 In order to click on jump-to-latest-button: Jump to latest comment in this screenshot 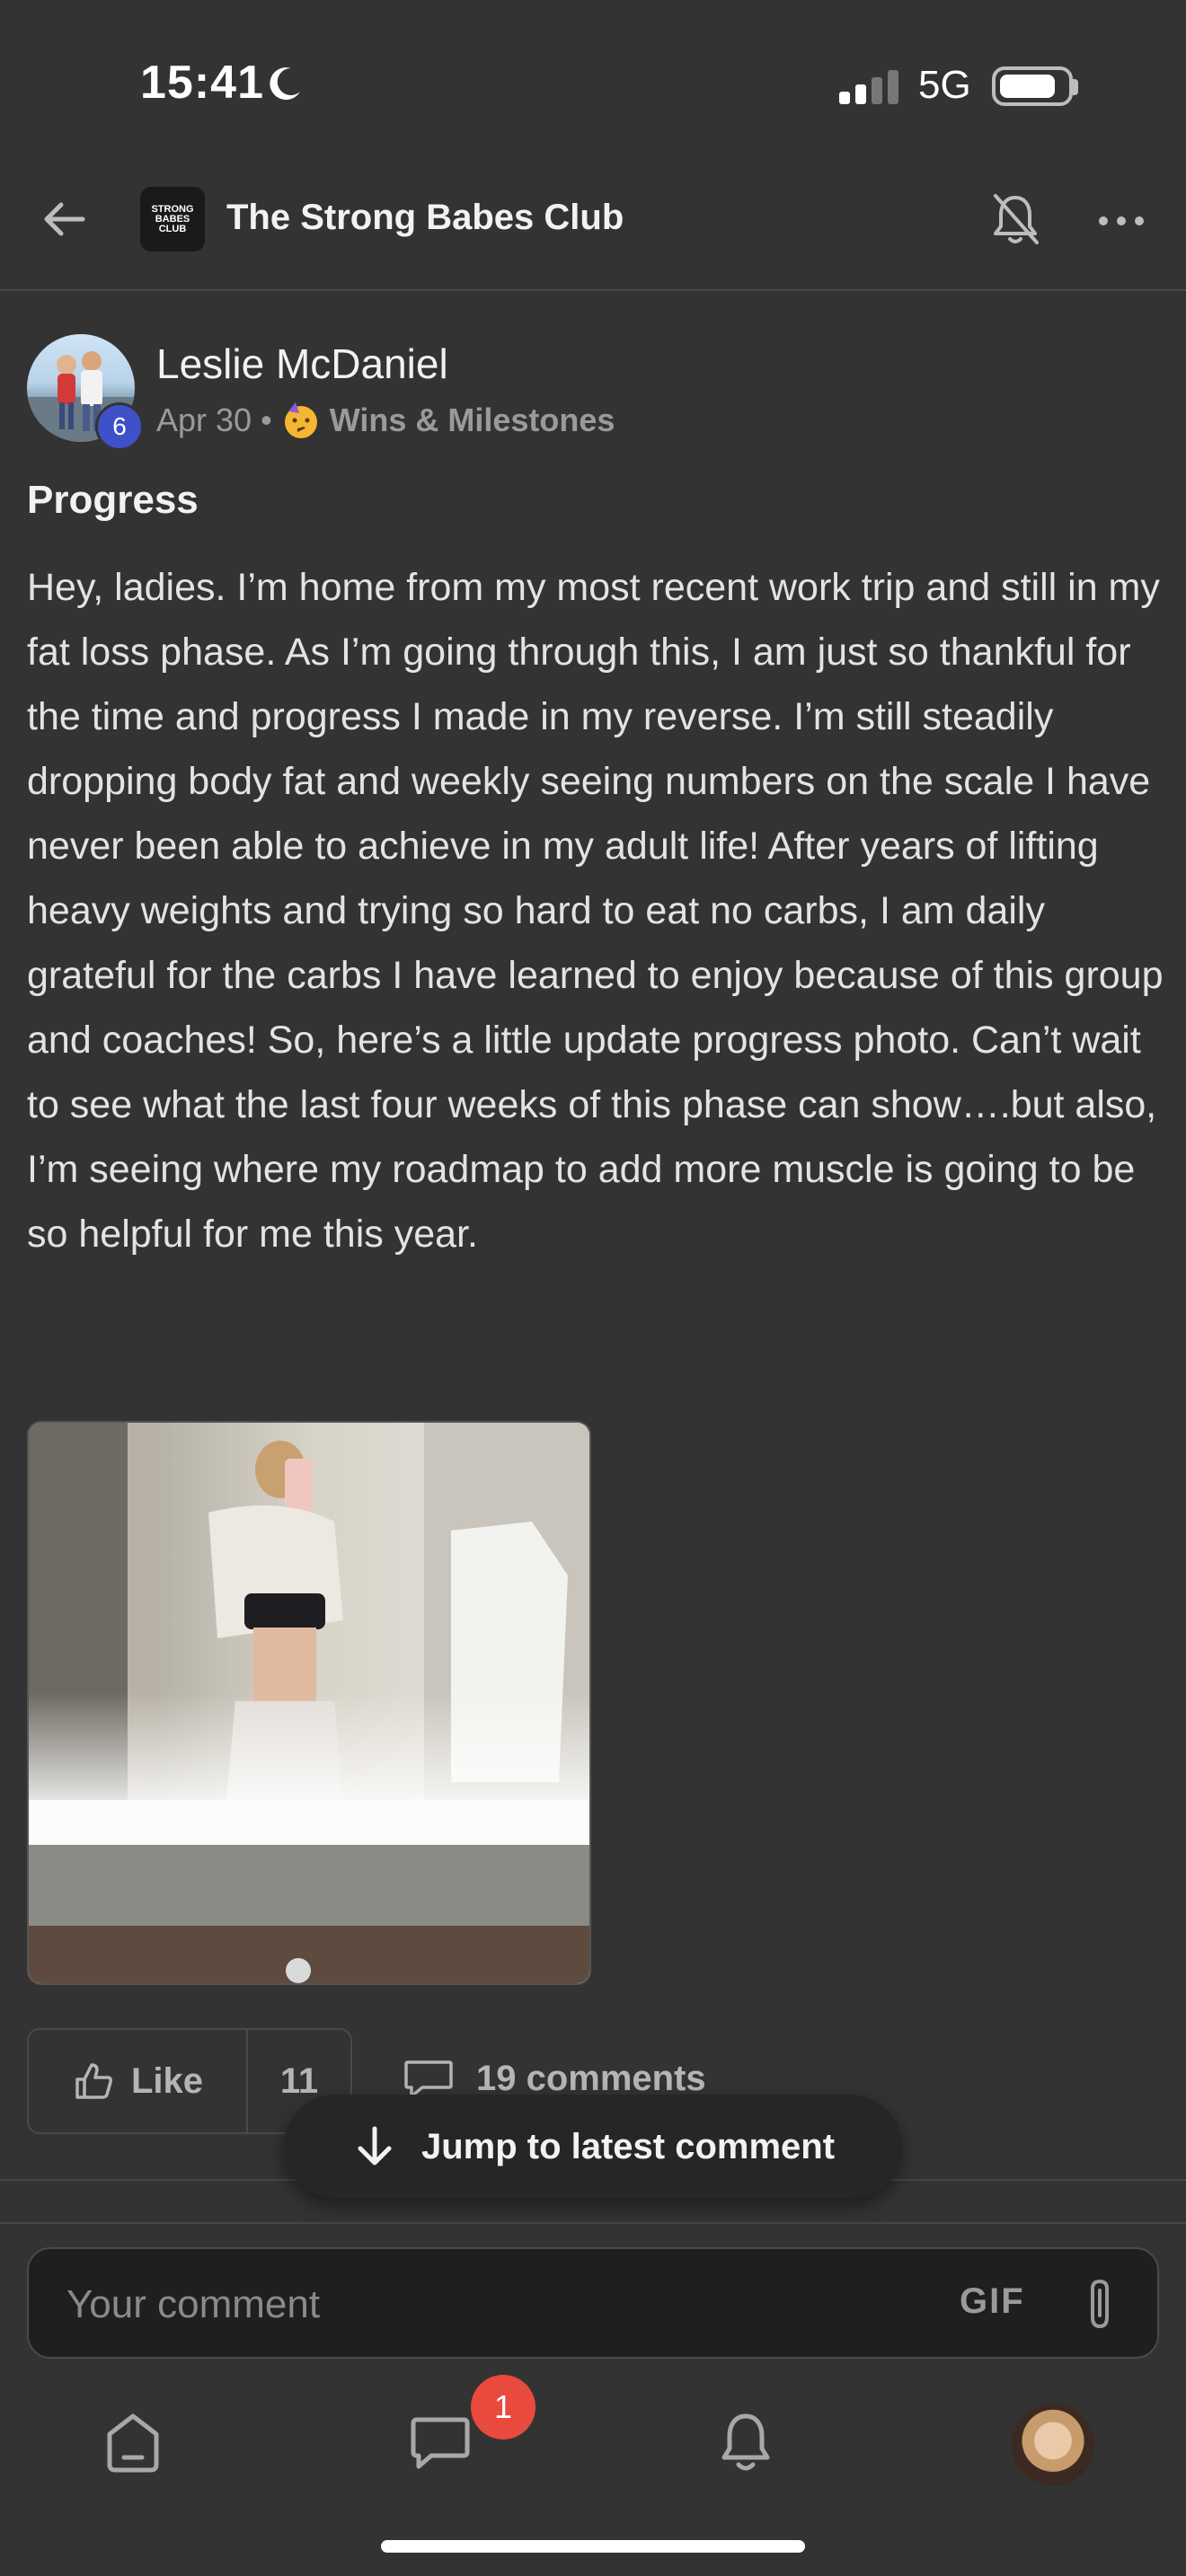, I will do `click(593, 2147)`.